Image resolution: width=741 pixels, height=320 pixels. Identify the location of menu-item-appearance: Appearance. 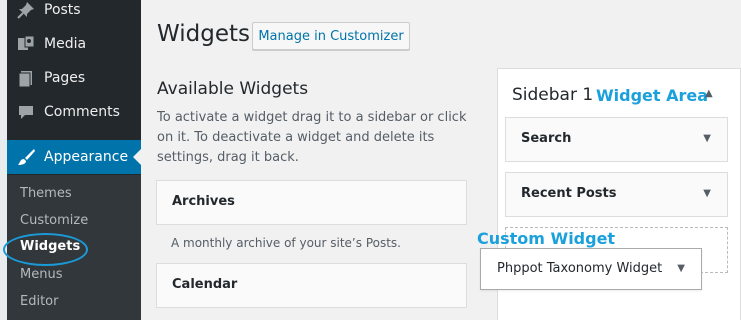
(74, 157).